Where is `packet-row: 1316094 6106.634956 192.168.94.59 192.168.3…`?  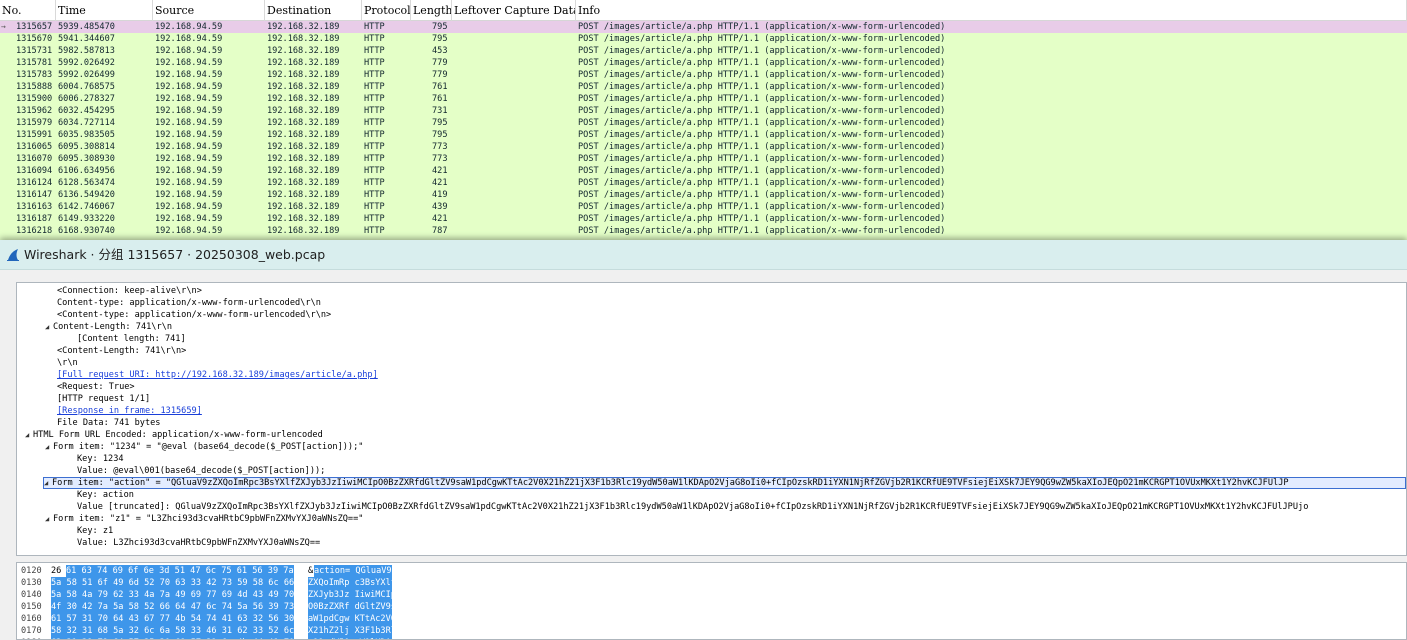 packet-row: 1316094 6106.634956 192.168.94.59 192.168.3… is located at coordinates (703, 171).